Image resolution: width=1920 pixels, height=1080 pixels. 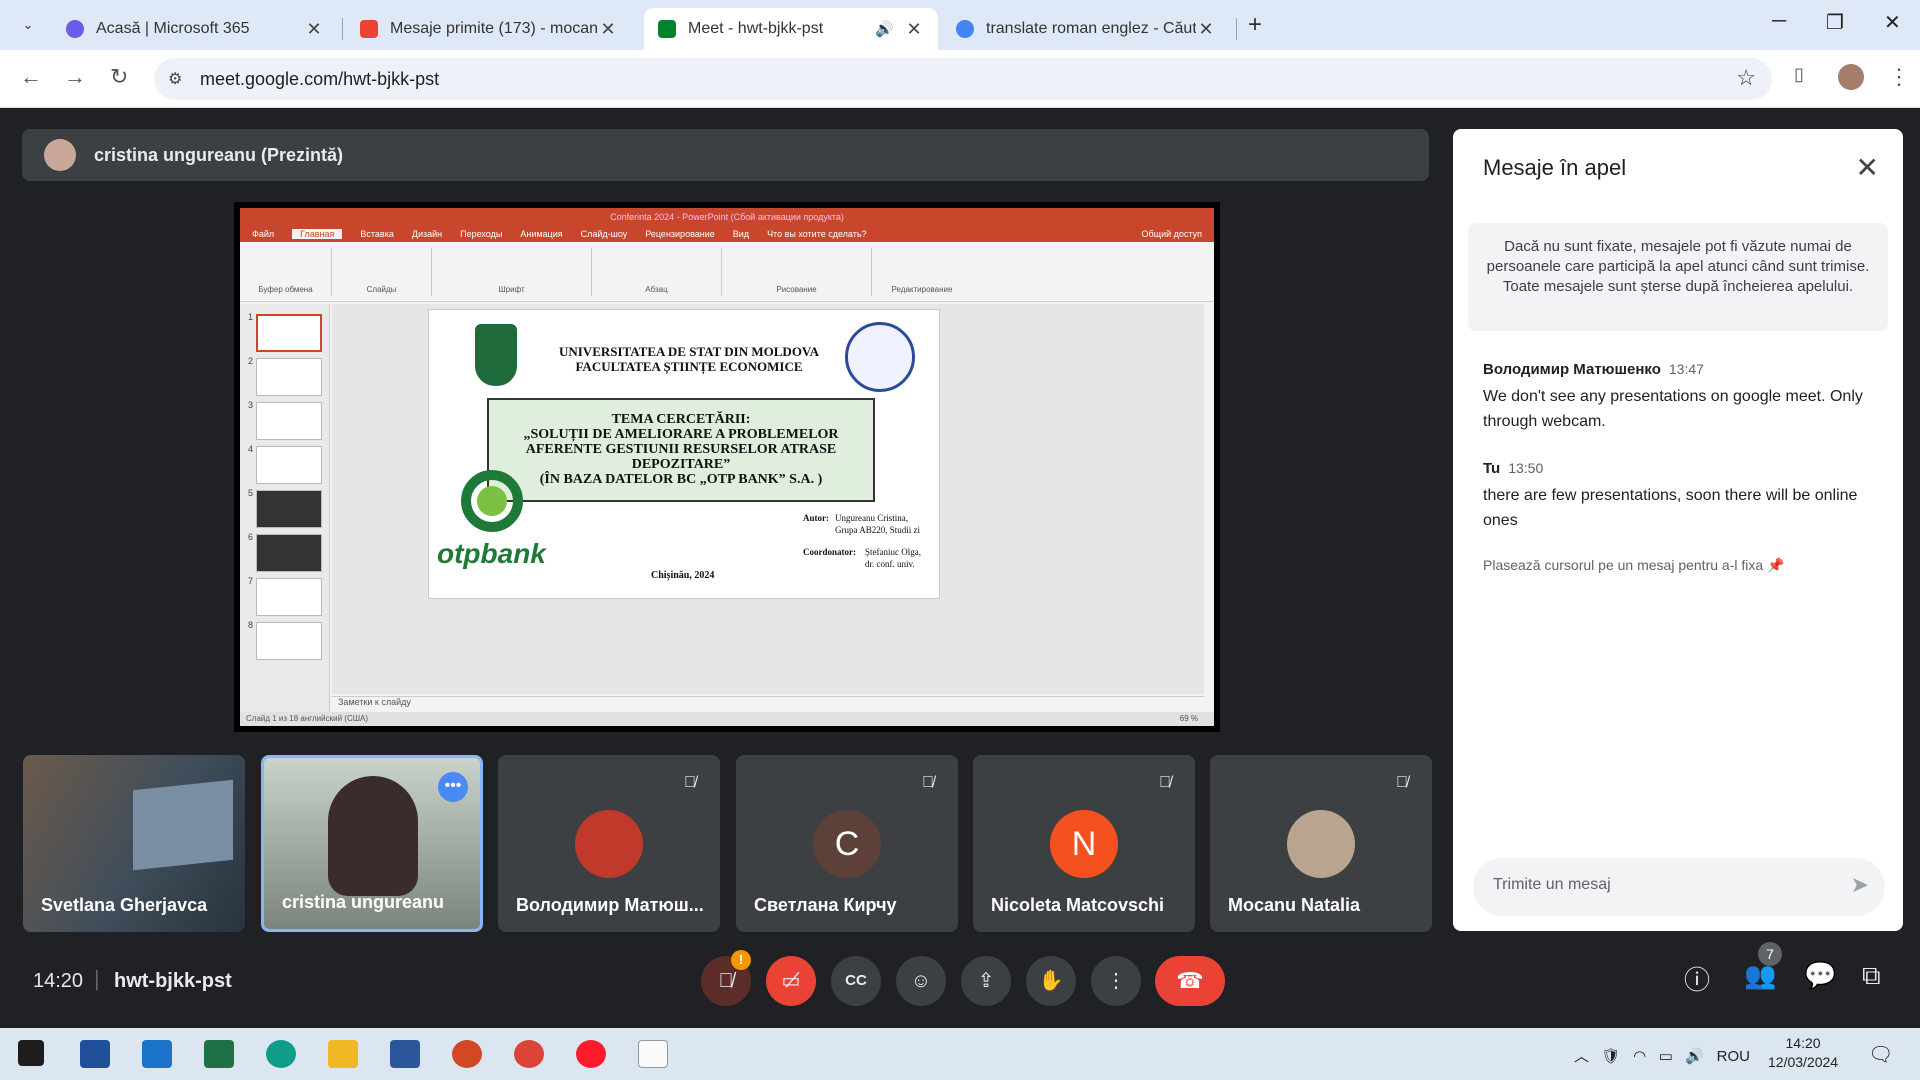 I want to click on participant-tile: 🎙̸ N Nicoleta Matcovschi, so click(x=1084, y=843).